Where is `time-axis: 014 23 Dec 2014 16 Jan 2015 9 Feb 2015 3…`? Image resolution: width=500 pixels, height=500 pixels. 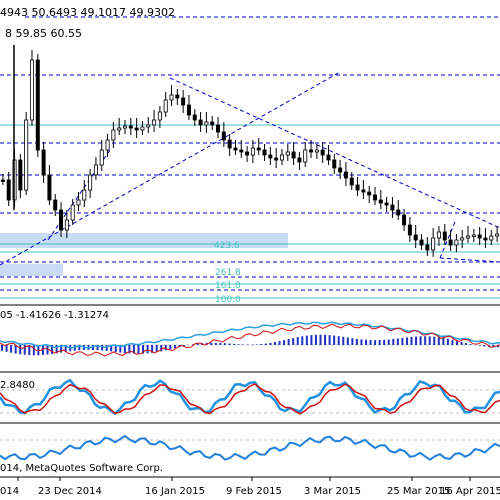
time-axis: 014 23 Dec 2014 16 Jan 2015 9 Feb 2015 3… is located at coordinates (250, 487).